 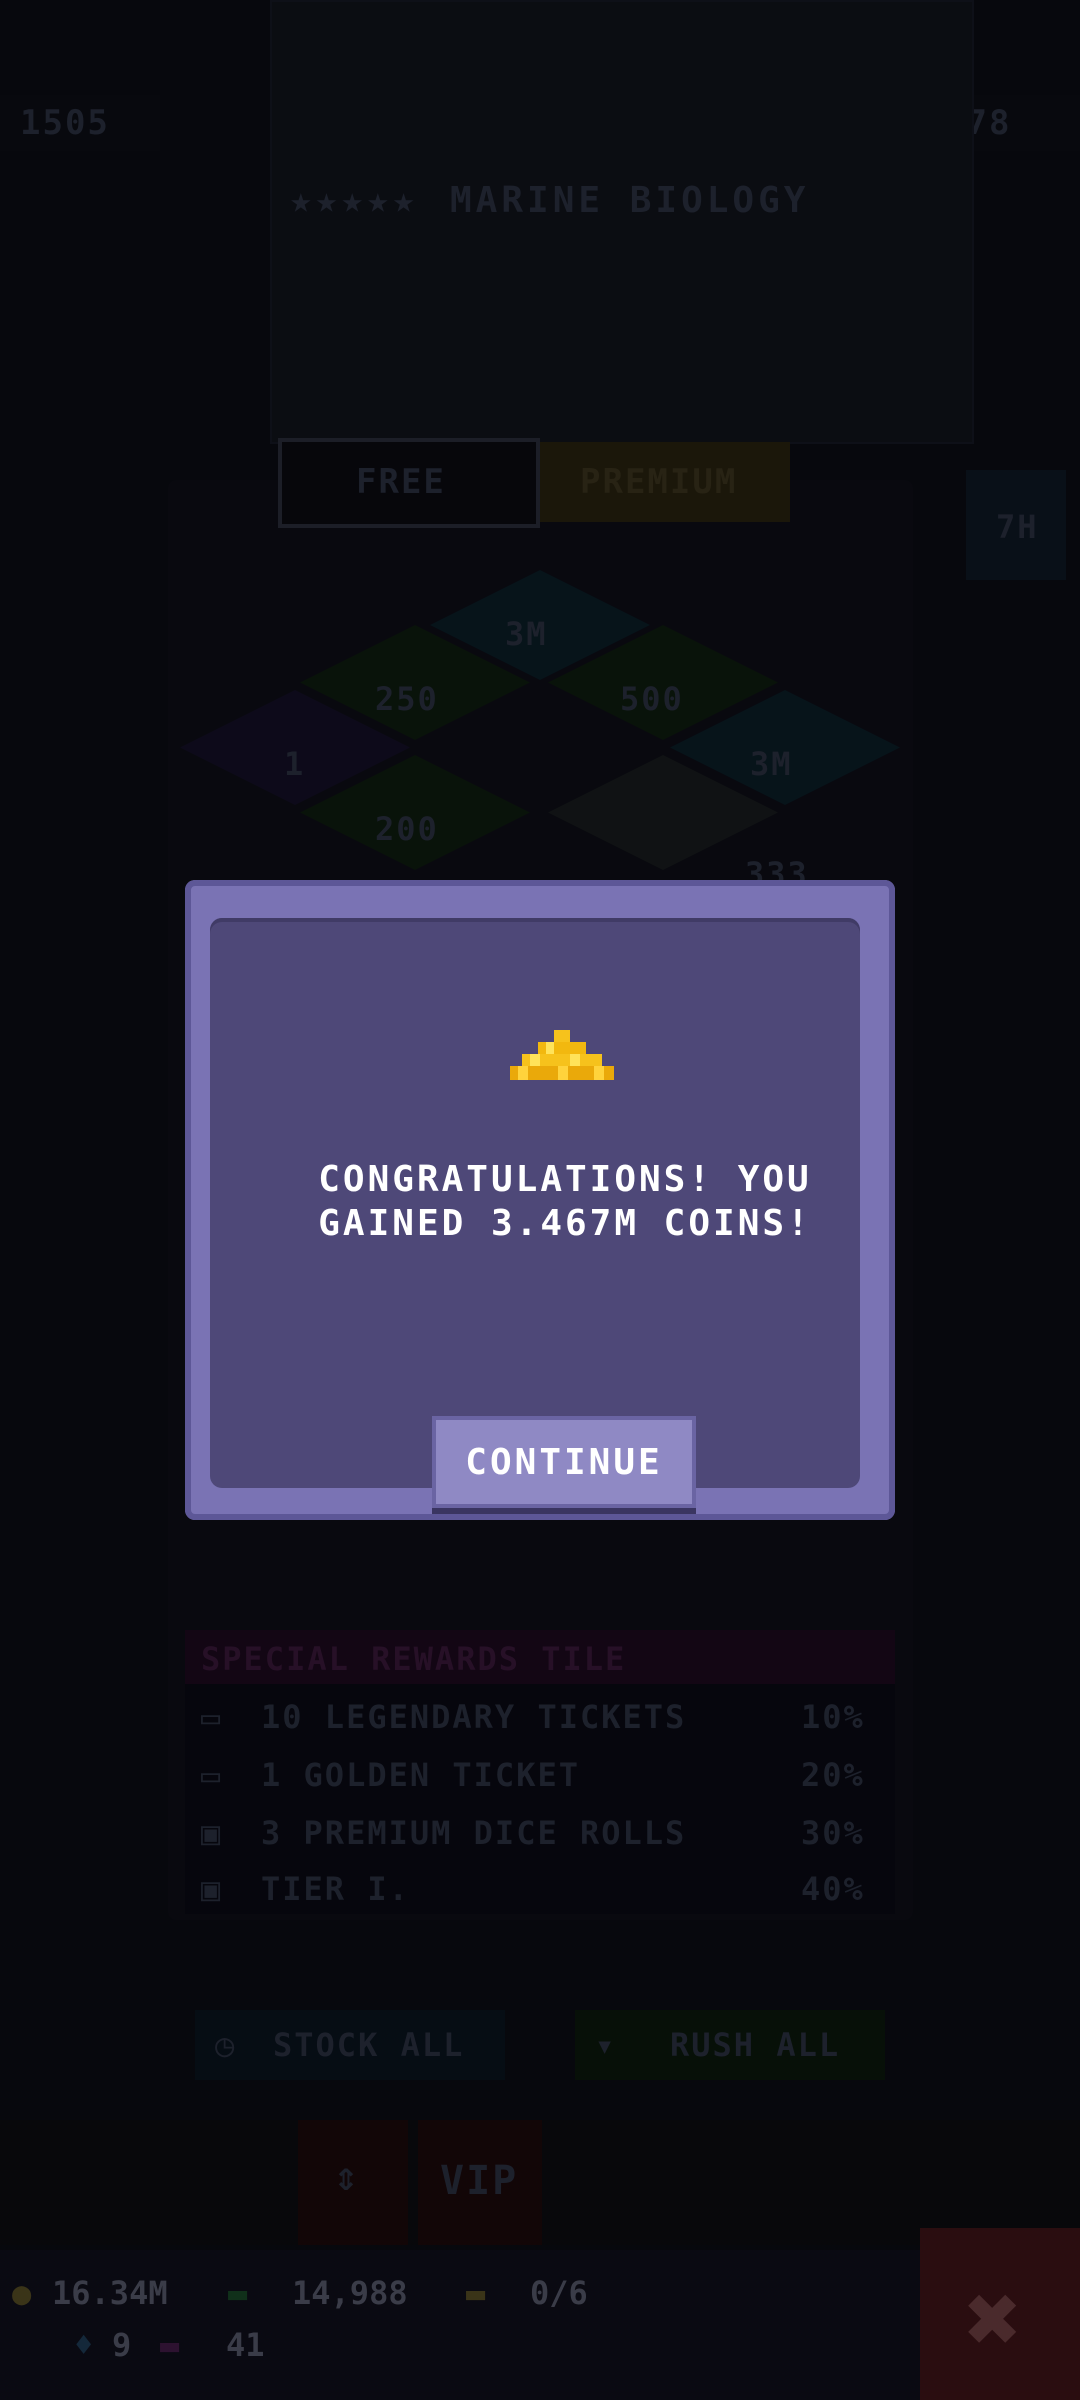 I want to click on tickets-value: 0/6, so click(x=559, y=2293).